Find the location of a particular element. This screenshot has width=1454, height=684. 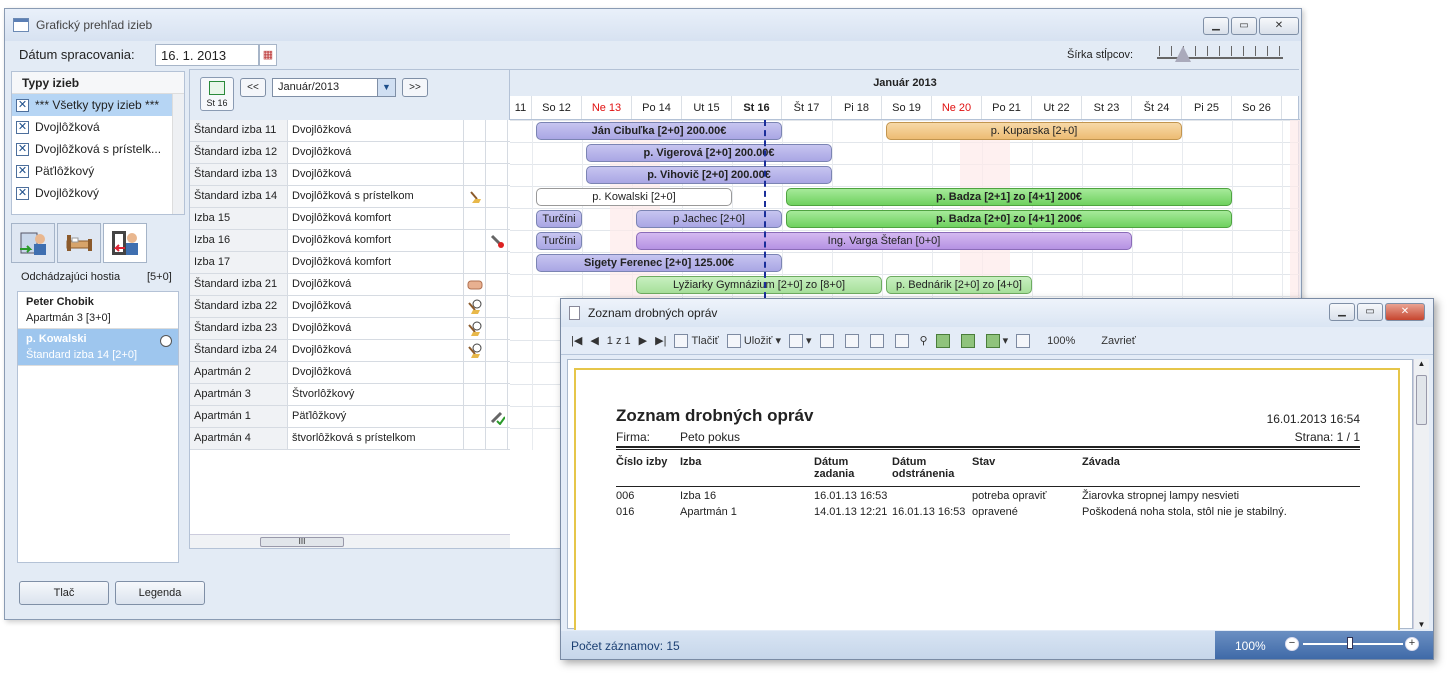

room-row: Apartmán 2 Dvojlôžková is located at coordinates (350, 373).